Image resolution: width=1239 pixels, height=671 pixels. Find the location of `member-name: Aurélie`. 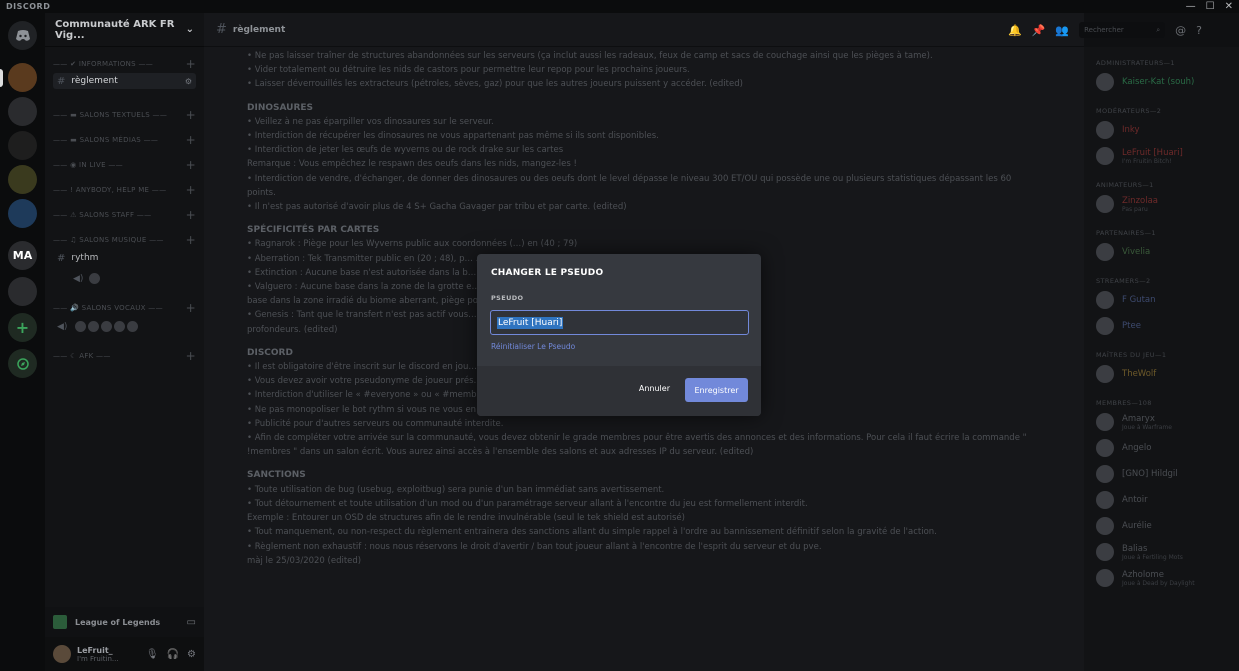

member-name: Aurélie is located at coordinates (1137, 526).